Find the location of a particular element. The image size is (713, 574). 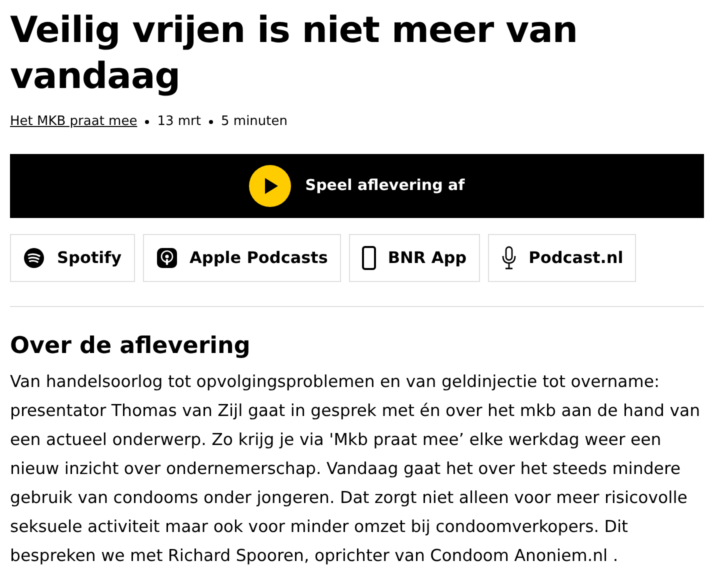

section-heading: Over de aflevering is located at coordinates (131, 346).